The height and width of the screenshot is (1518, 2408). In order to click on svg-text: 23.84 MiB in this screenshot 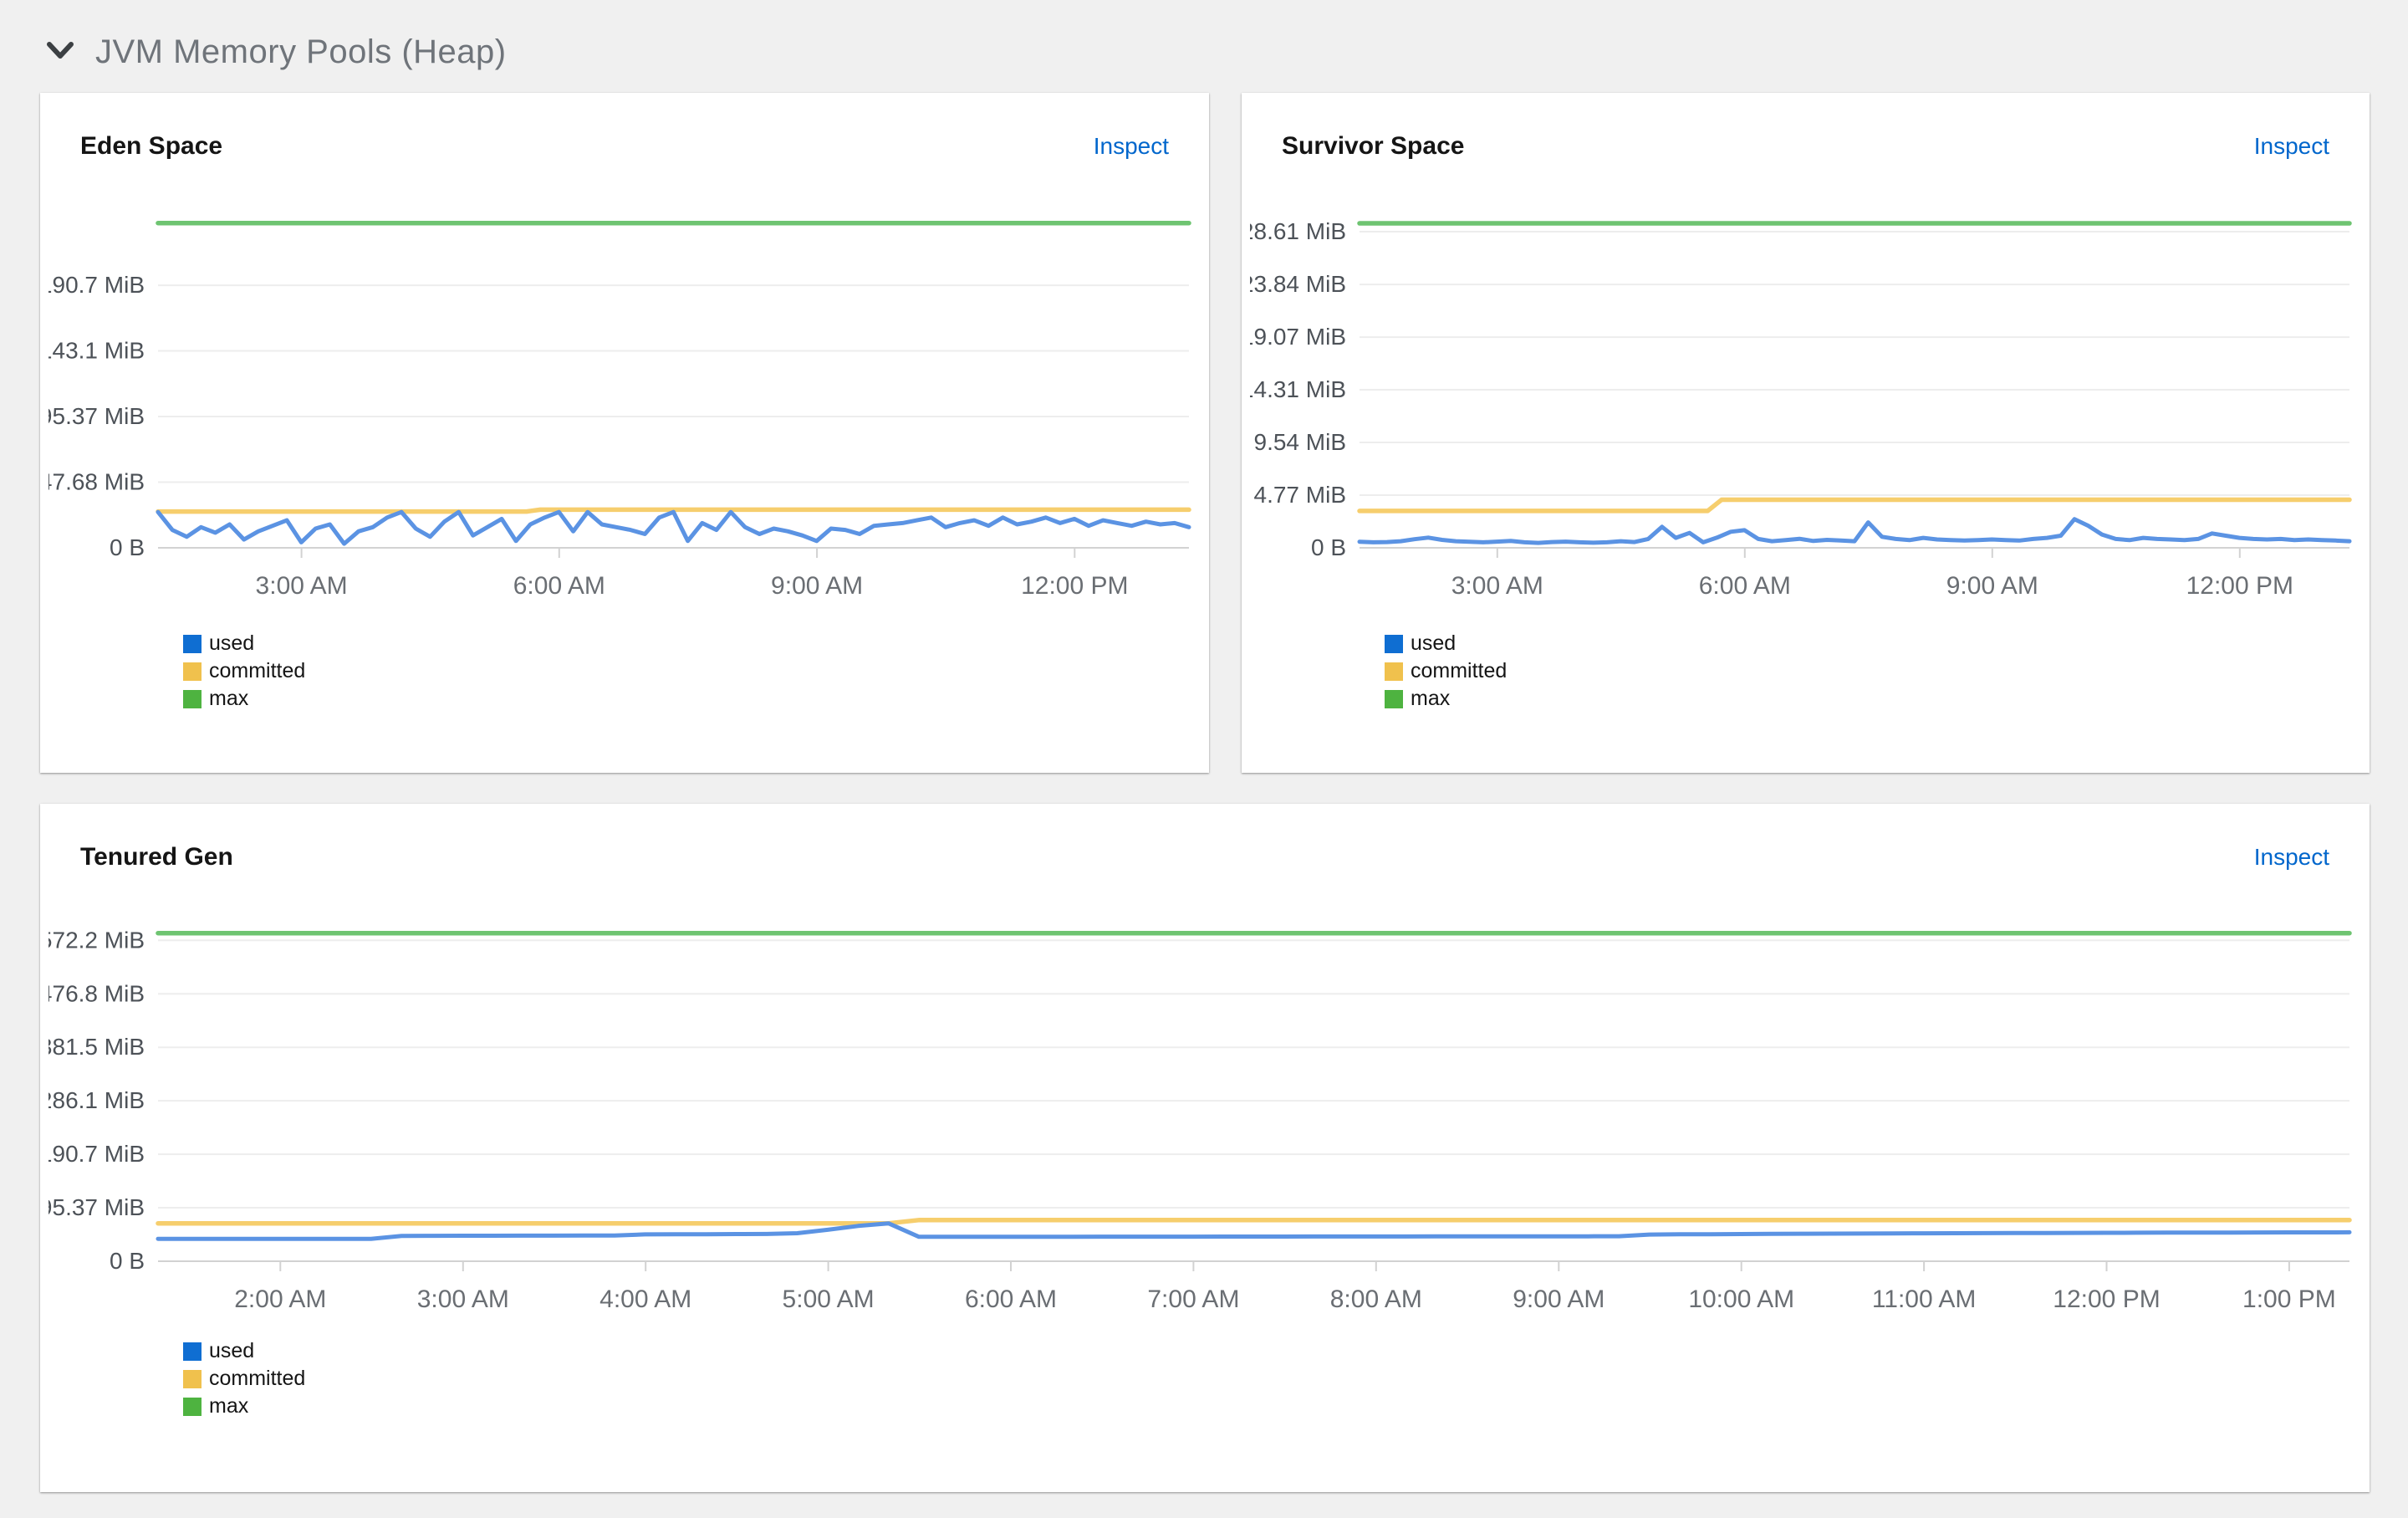, I will do `click(1298, 284)`.